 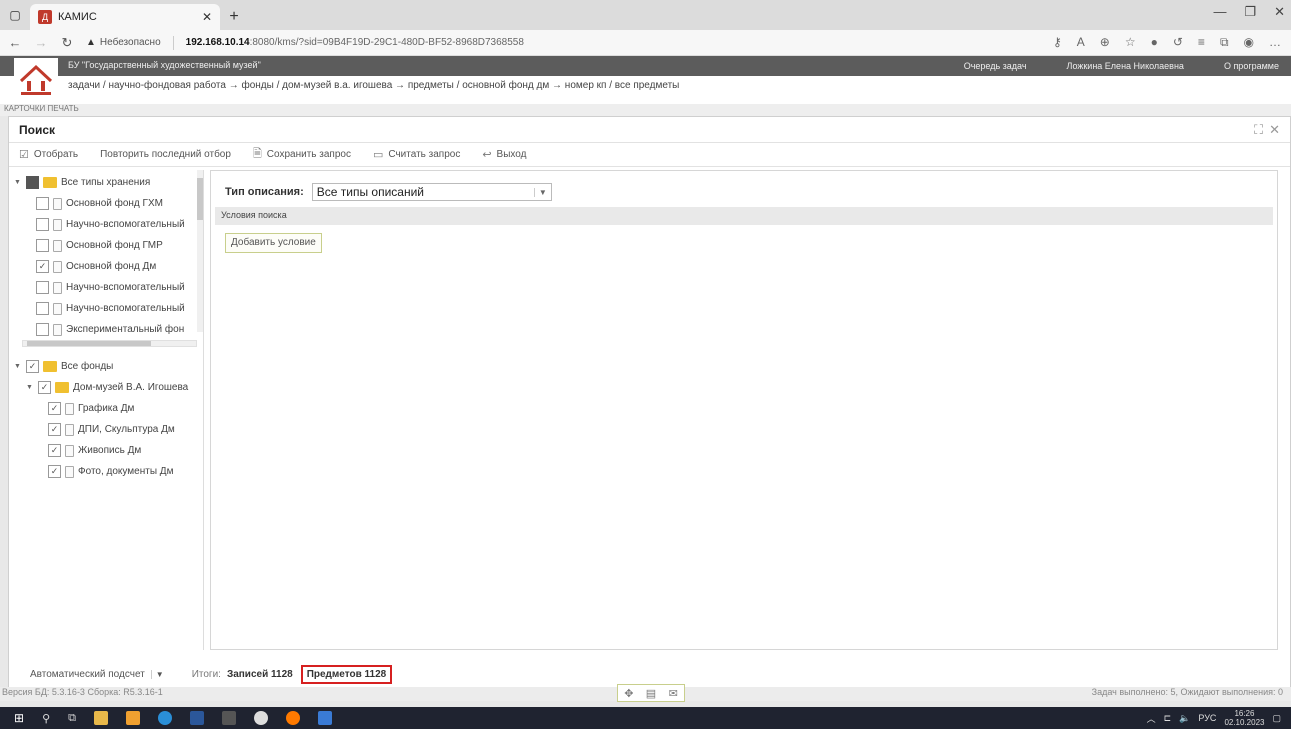 What do you see at coordinates (302, 154) in the screenshot?
I see `save-query-button: 🗎 Сохранить запрос` at bounding box center [302, 154].